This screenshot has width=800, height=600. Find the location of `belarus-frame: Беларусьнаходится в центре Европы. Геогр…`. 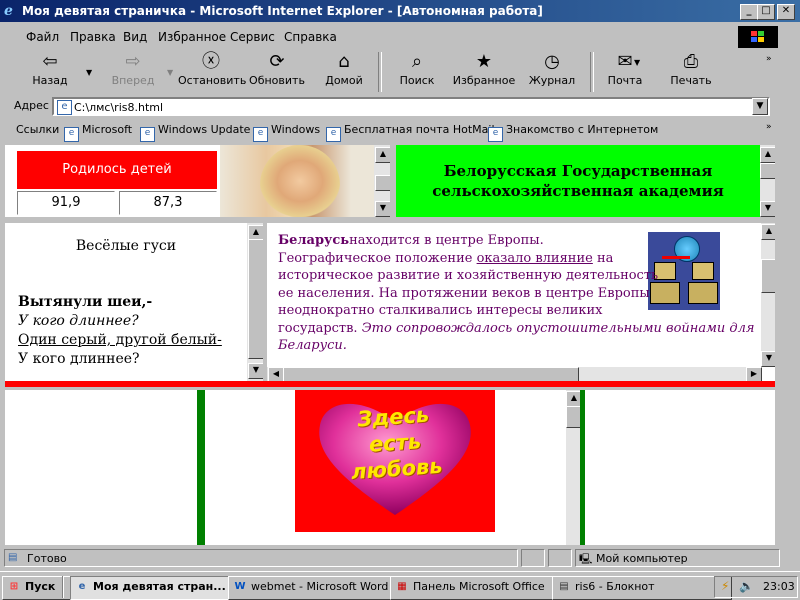

belarus-frame: Беларусьнаходится в центре Европы. Геогр… is located at coordinates (514, 295).